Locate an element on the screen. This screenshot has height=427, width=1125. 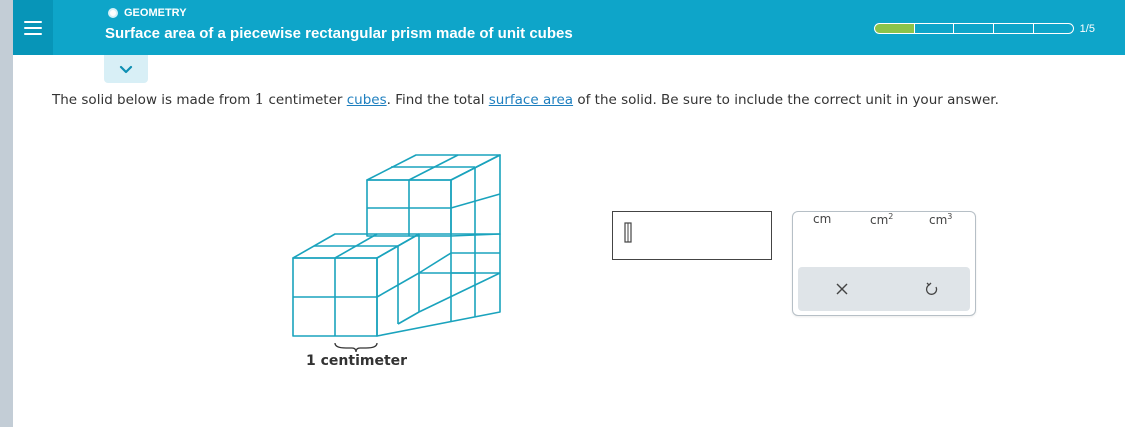
question-number: 1 is located at coordinates (259, 99).